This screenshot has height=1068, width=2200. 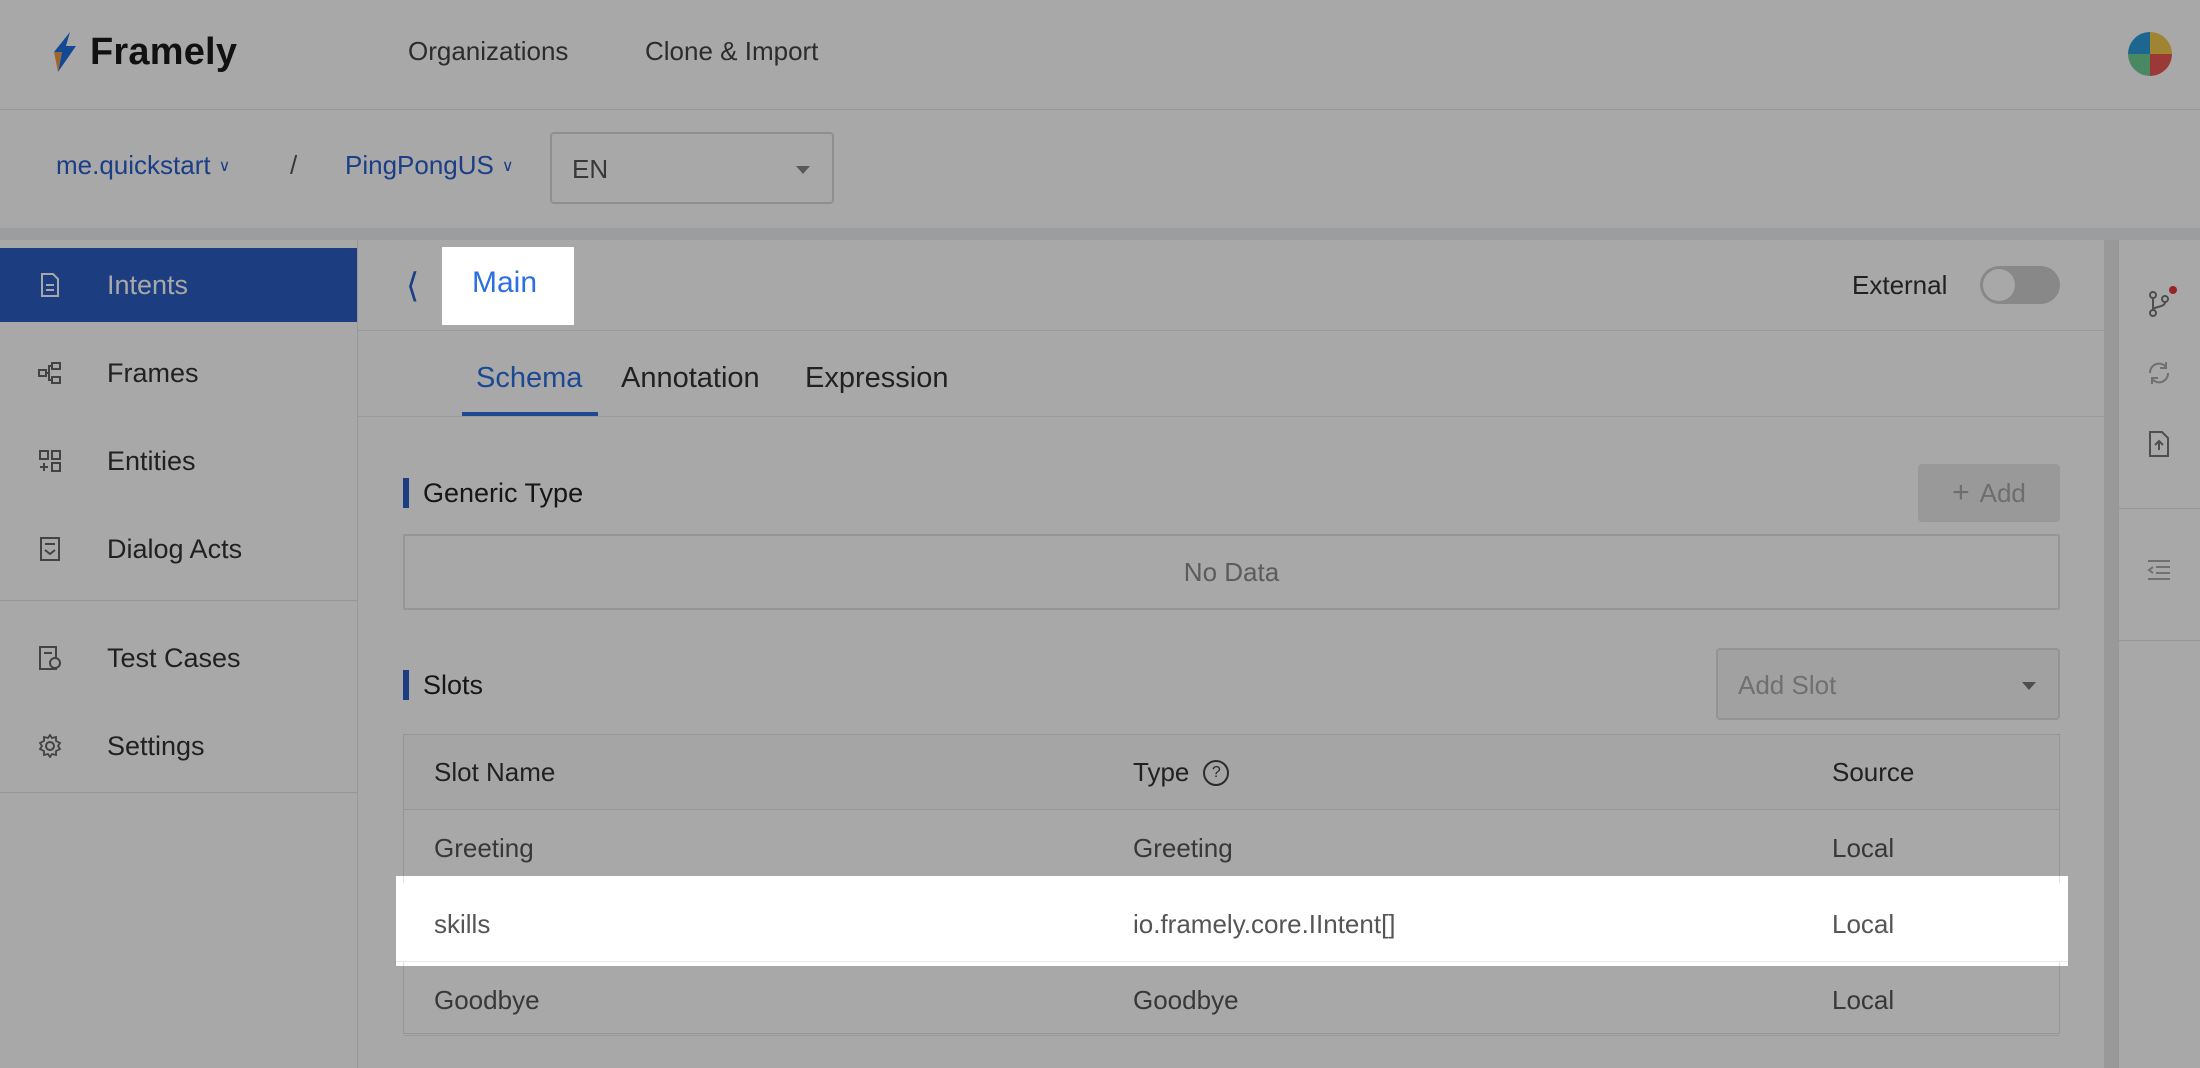 What do you see at coordinates (487, 1000) in the screenshot?
I see `slot-name-cell: Goodbye` at bounding box center [487, 1000].